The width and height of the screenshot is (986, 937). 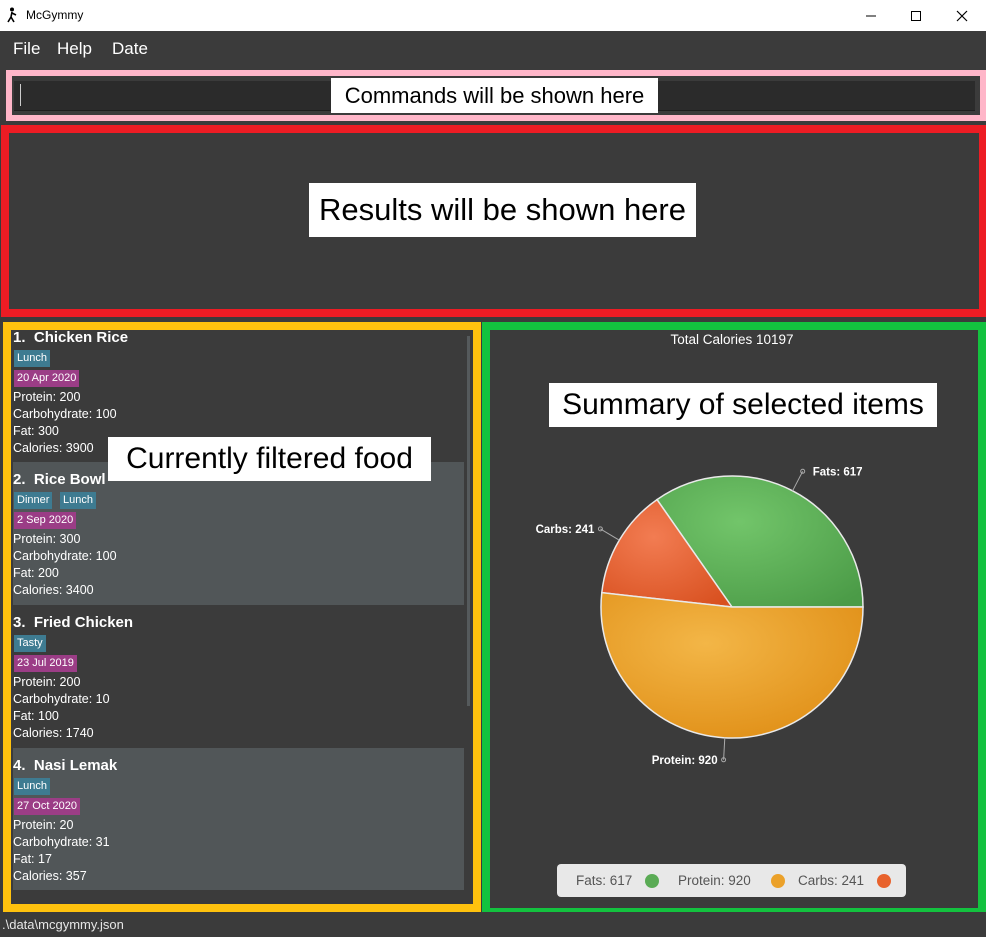 What do you see at coordinates (55, 15) in the screenshot?
I see `window-title: McGymmy` at bounding box center [55, 15].